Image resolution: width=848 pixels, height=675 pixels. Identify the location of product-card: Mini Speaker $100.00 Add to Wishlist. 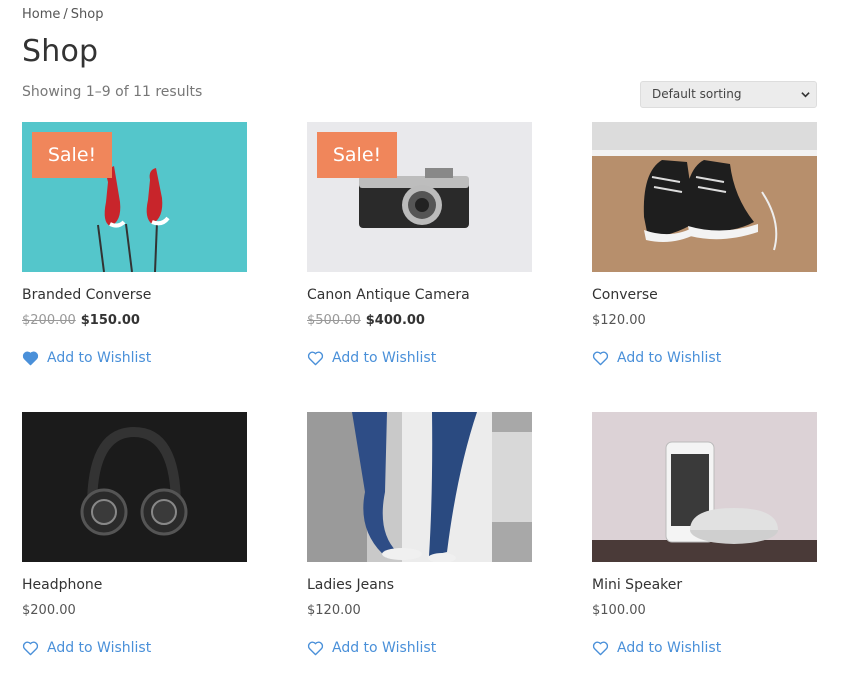
(704, 534).